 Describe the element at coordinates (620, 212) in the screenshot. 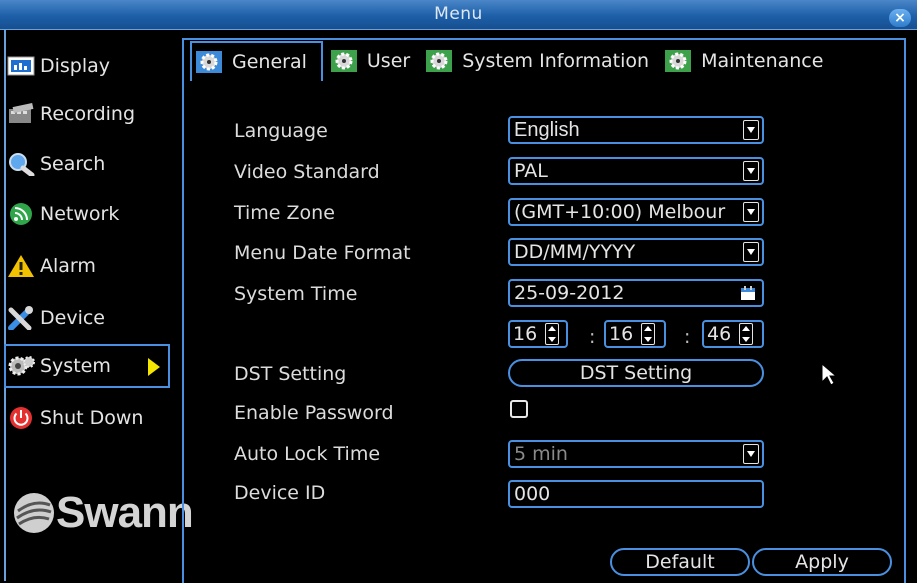

I see `time-zone-value: (GMT+10:00) Melbour` at that location.